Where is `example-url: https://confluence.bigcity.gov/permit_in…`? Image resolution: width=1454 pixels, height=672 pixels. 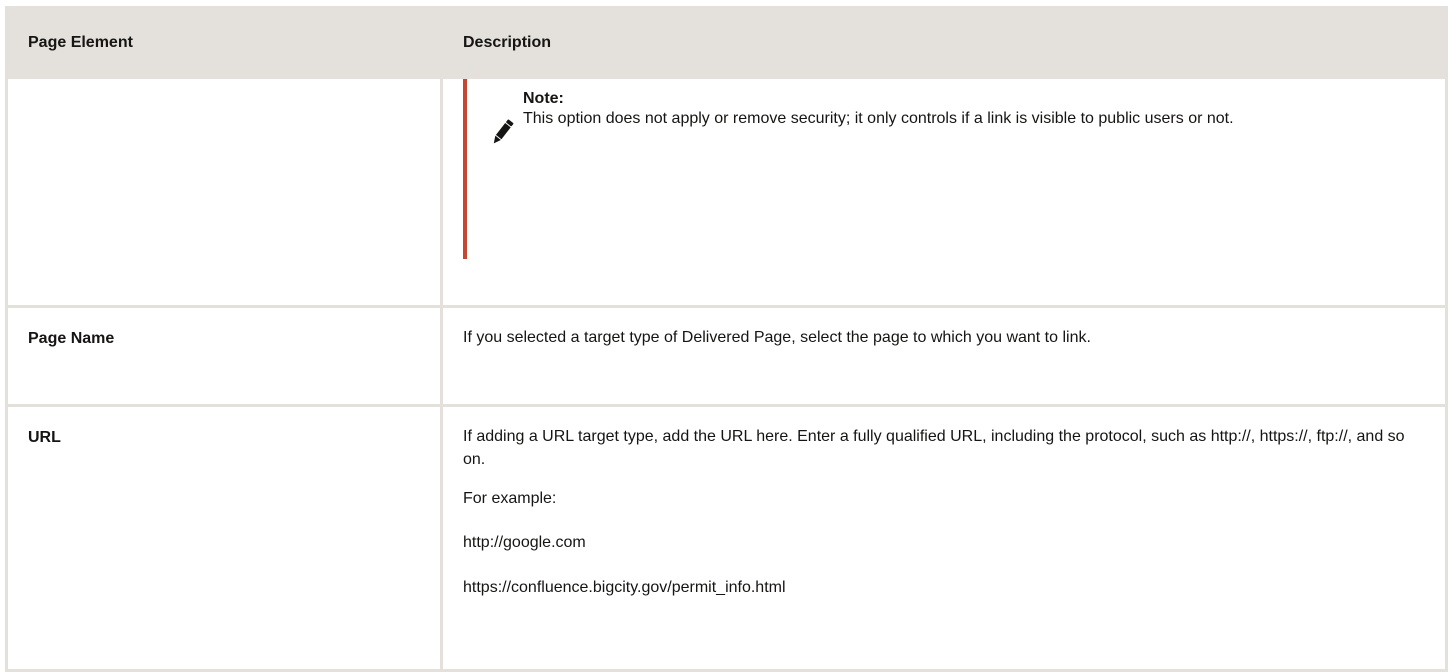
example-url: https://confluence.bigcity.gov/permit_in… is located at coordinates (624, 587).